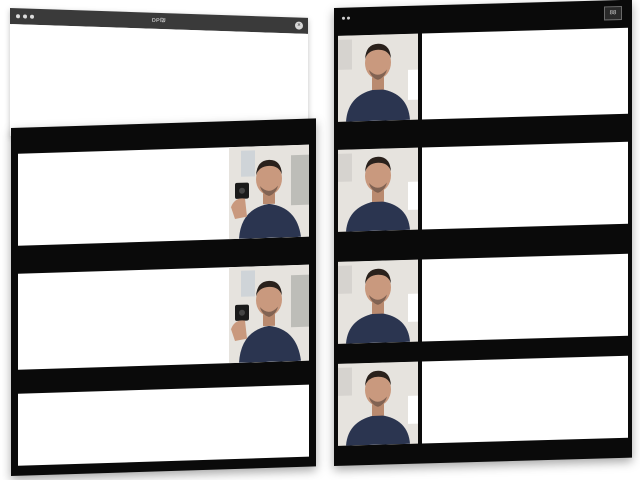 Image resolution: width=640 pixels, height=480 pixels. Describe the element at coordinates (347, 19) in the screenshot. I see `menu-icon` at that location.